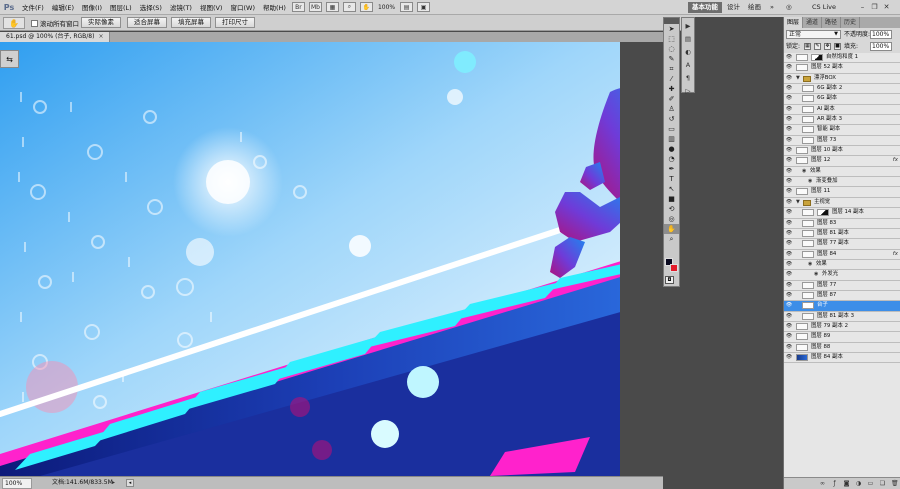 Image resolution: width=900 pixels, height=489 pixels. Describe the element at coordinates (822, 483) in the screenshot. I see `link-layers-icon: ∞` at that location.